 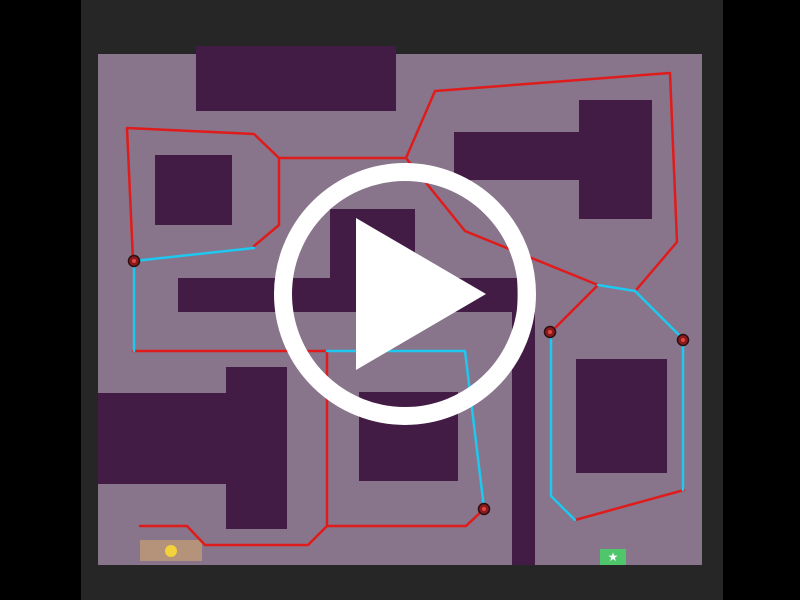 I want to click on safe-path-upper-left, so click(x=194, y=299).